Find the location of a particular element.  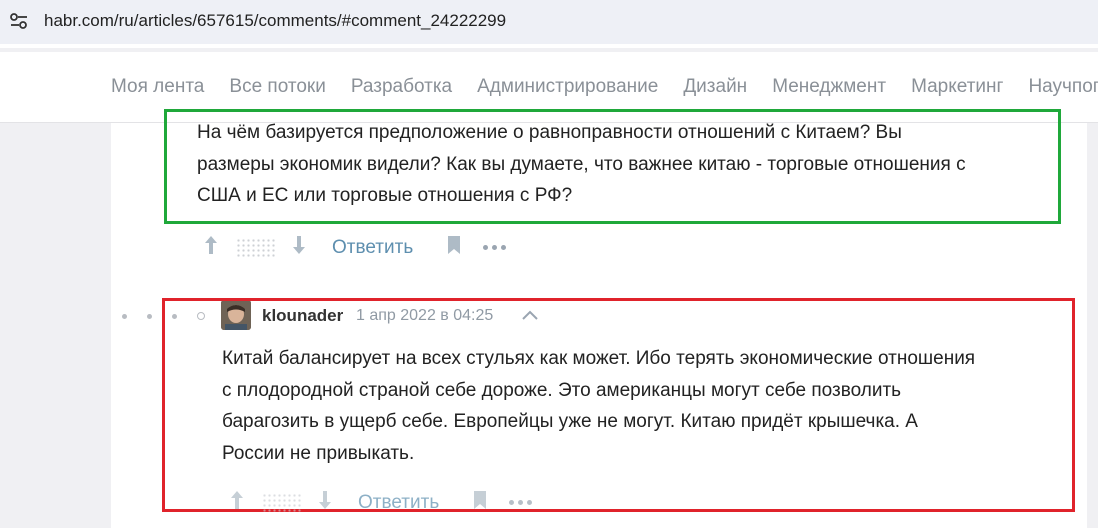

nav-item-marketing: Маркетинг is located at coordinates (957, 87).